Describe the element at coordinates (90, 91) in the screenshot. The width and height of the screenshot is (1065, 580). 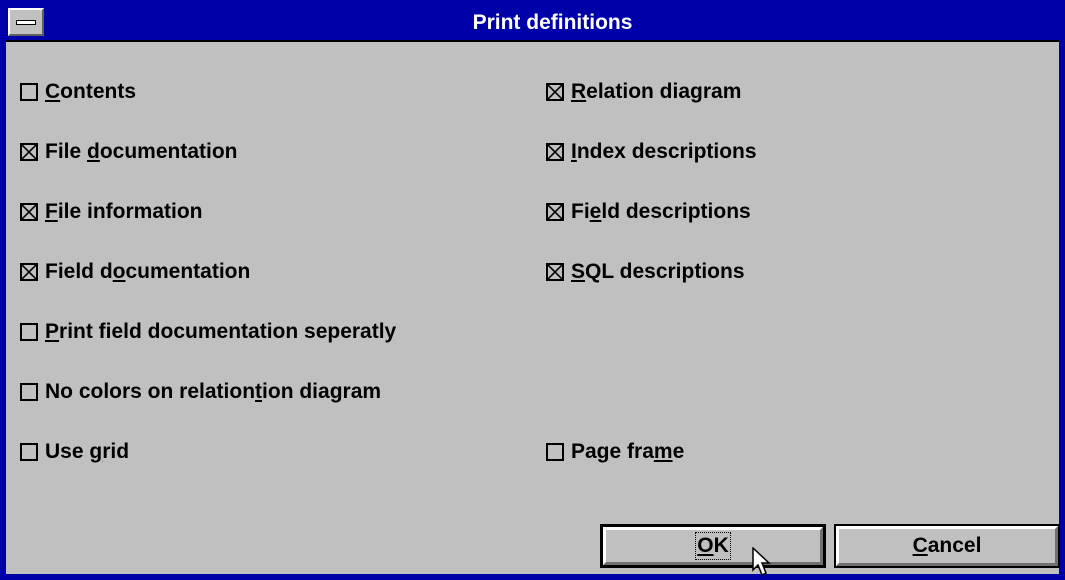
I see `checkbox-label: Contents` at that location.